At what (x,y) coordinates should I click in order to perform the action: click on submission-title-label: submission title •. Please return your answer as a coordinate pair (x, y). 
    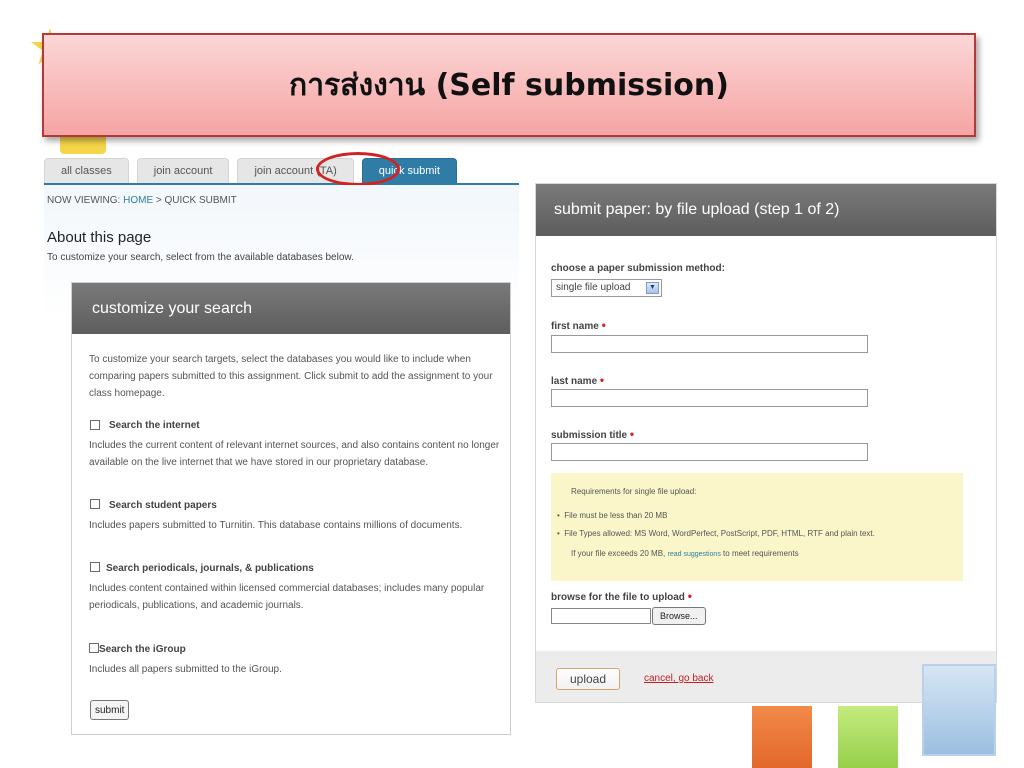
    Looking at the image, I should click on (592, 434).